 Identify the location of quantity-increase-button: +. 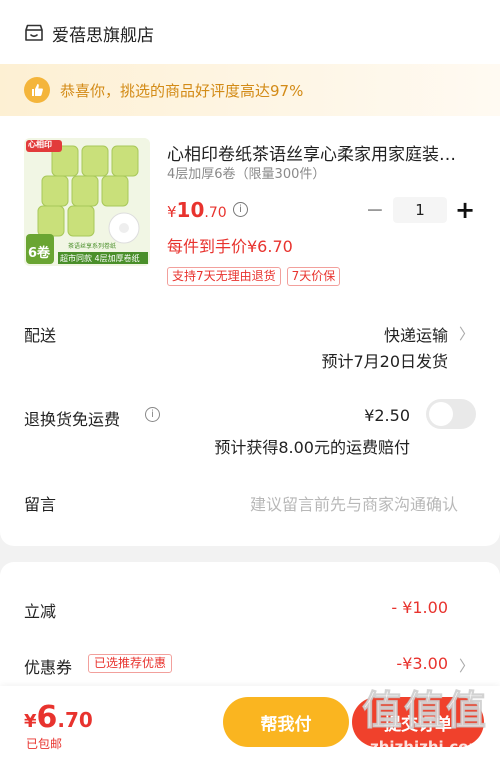
(465, 210).